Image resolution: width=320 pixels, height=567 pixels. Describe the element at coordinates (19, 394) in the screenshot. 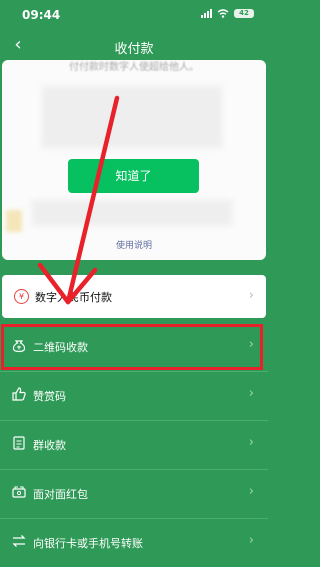

I see `thumbs-up-icon` at that location.